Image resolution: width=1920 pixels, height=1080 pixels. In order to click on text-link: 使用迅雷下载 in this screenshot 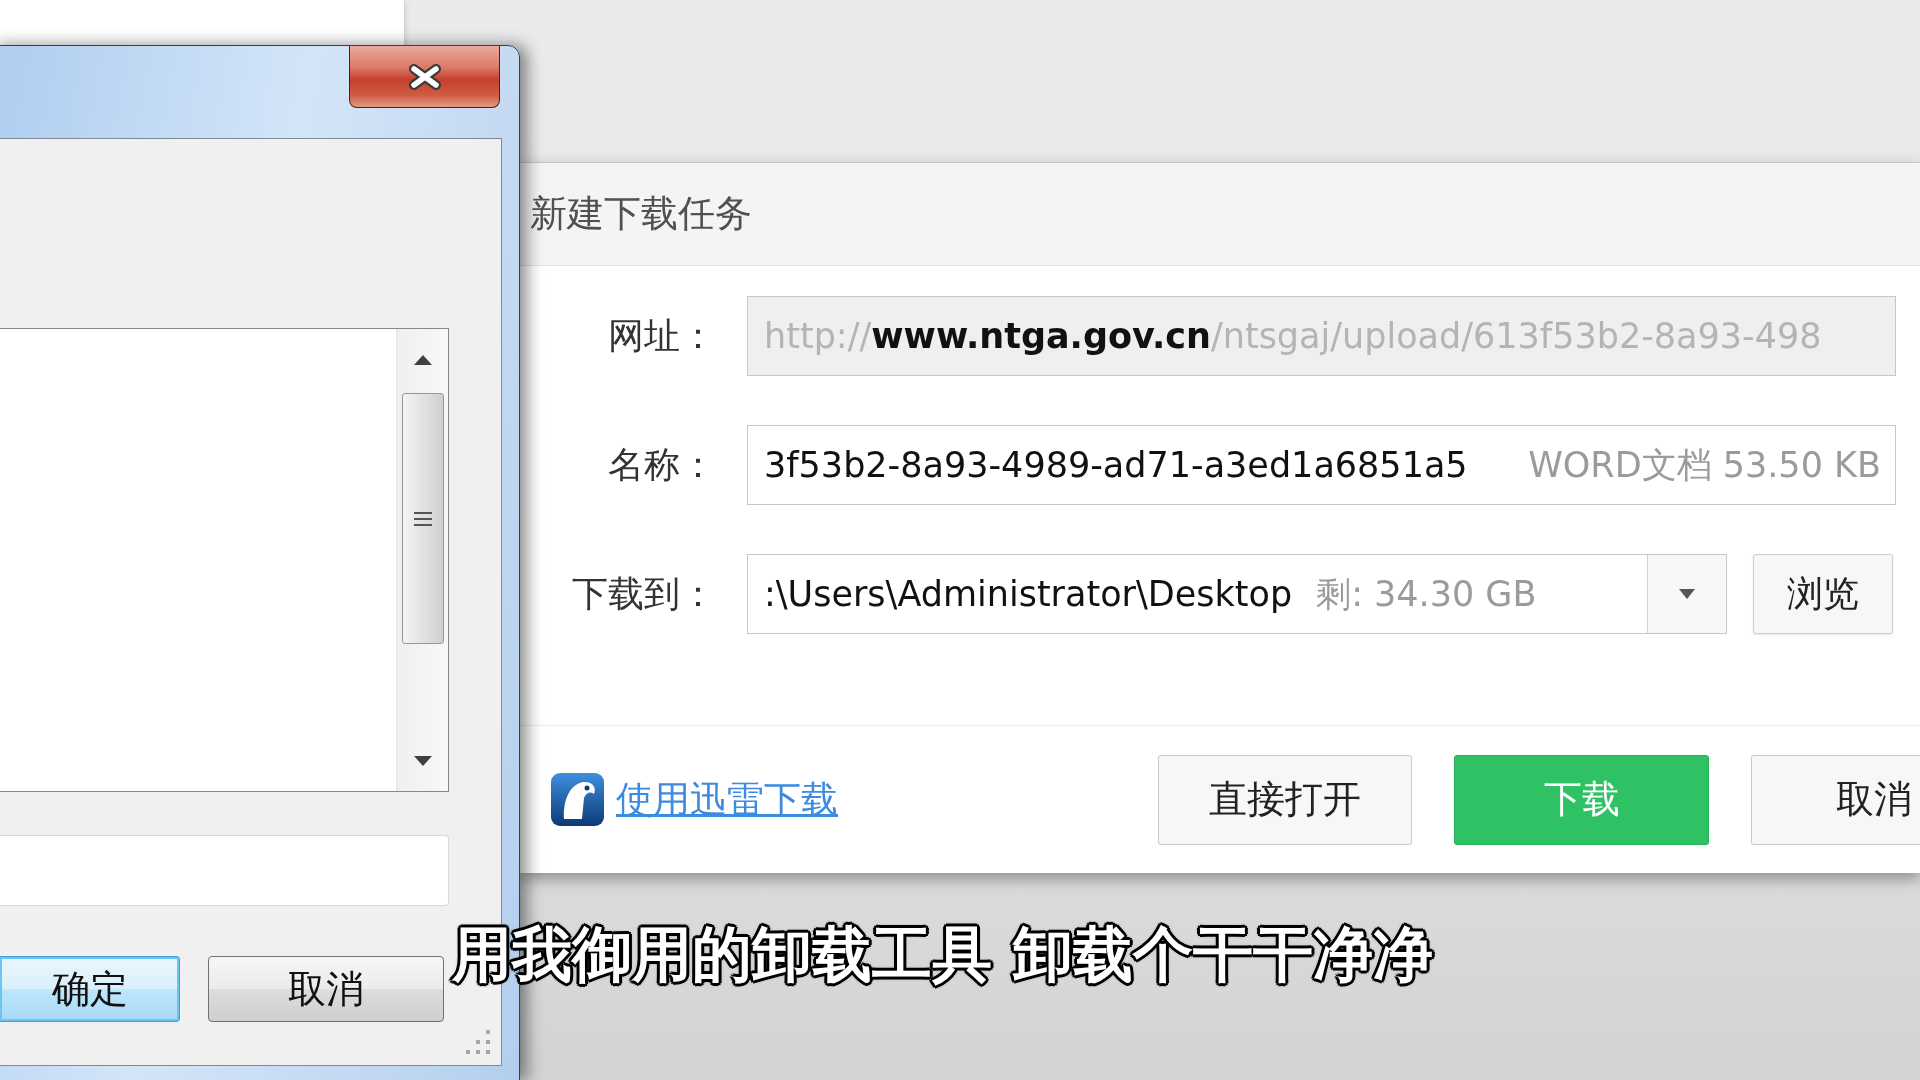, I will do `click(727, 799)`.